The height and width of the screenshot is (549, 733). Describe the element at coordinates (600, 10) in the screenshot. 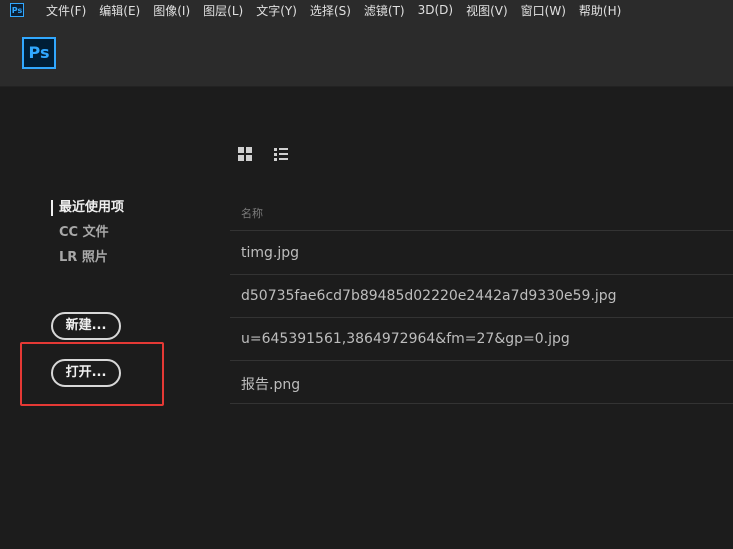

I see `menu-help: 帮助(H)` at that location.